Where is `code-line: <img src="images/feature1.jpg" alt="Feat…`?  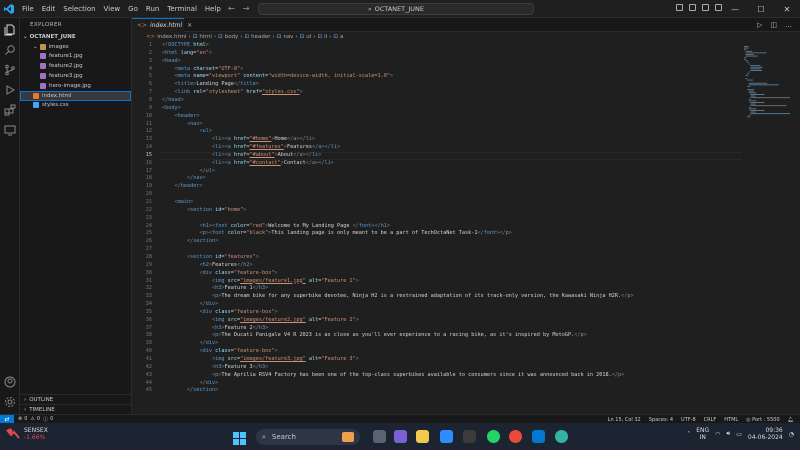 code-line: <img src="images/feature1.jpg" alt="Feat… is located at coordinates (285, 280).